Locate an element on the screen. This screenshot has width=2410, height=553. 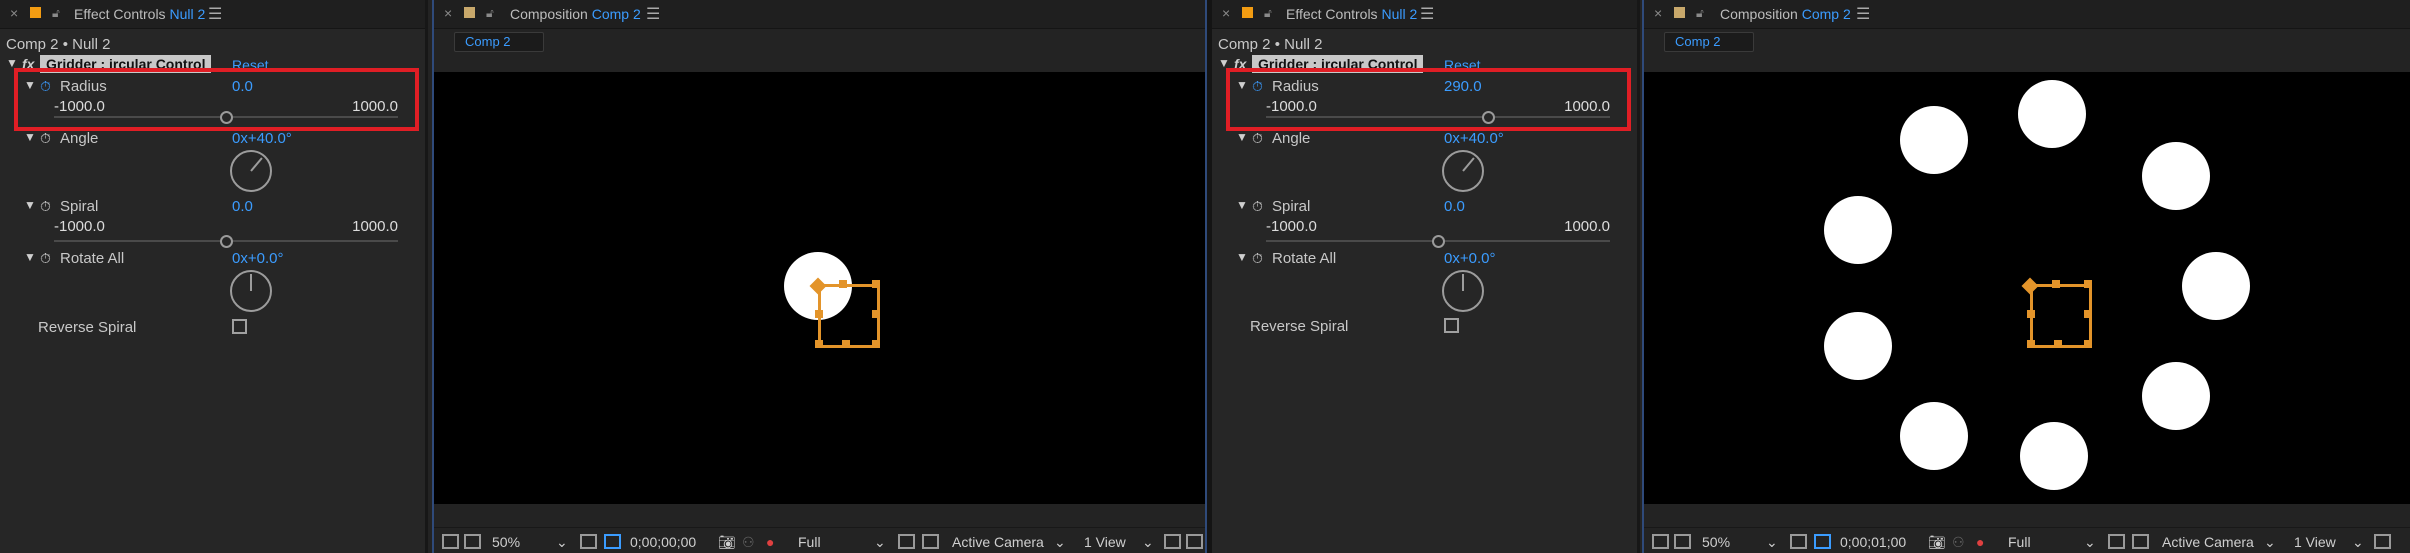
timecode: 0;00;01;00 is located at coordinates (1873, 542).